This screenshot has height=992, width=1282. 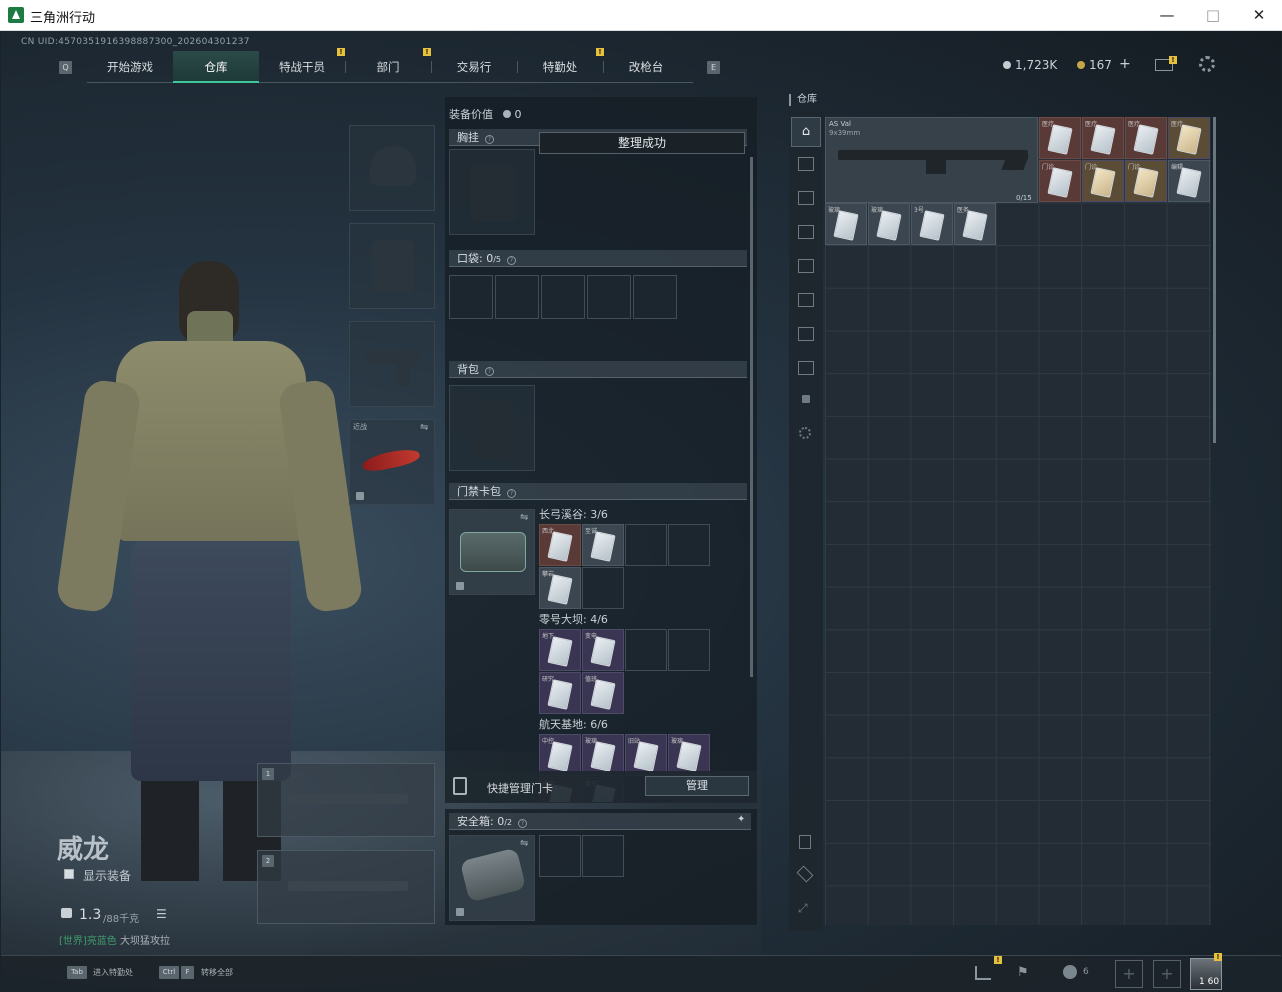 What do you see at coordinates (518, 114) in the screenshot?
I see `equipment-value-number: 0` at bounding box center [518, 114].